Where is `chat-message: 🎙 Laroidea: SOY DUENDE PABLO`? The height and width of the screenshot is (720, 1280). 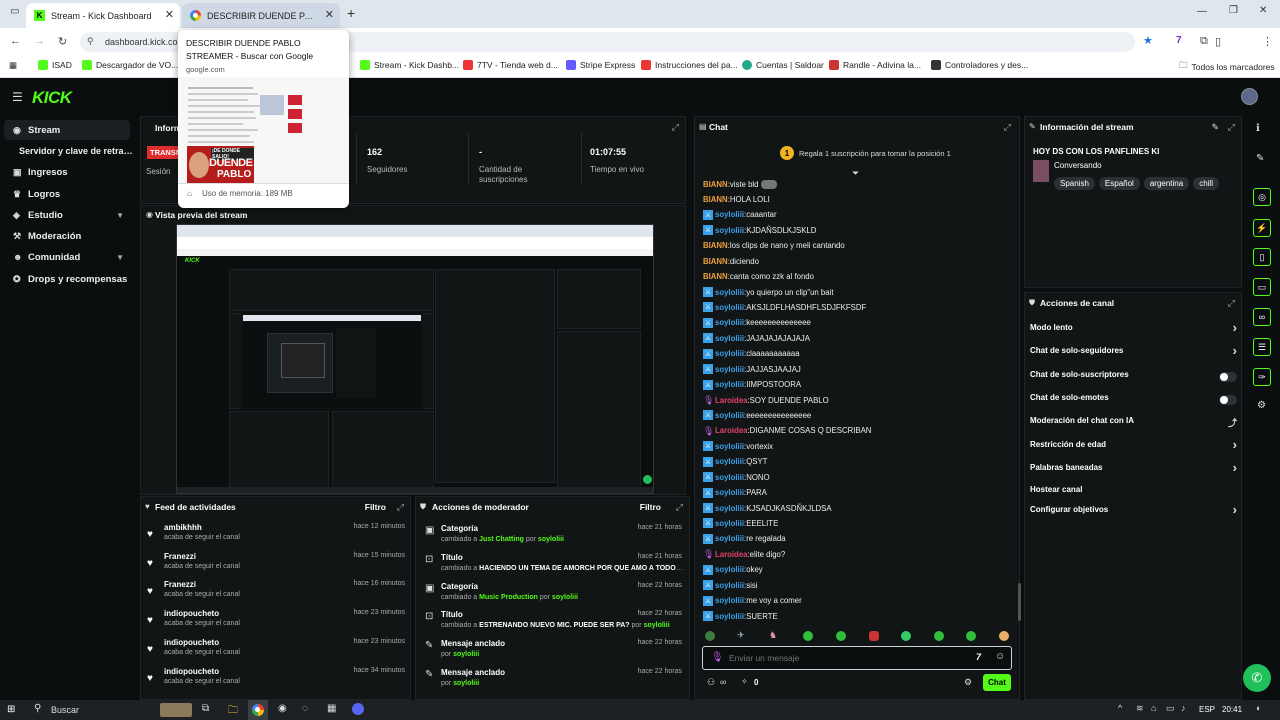 chat-message: 🎙 Laroidea: SOY DUENDE PABLO is located at coordinates (858, 400).